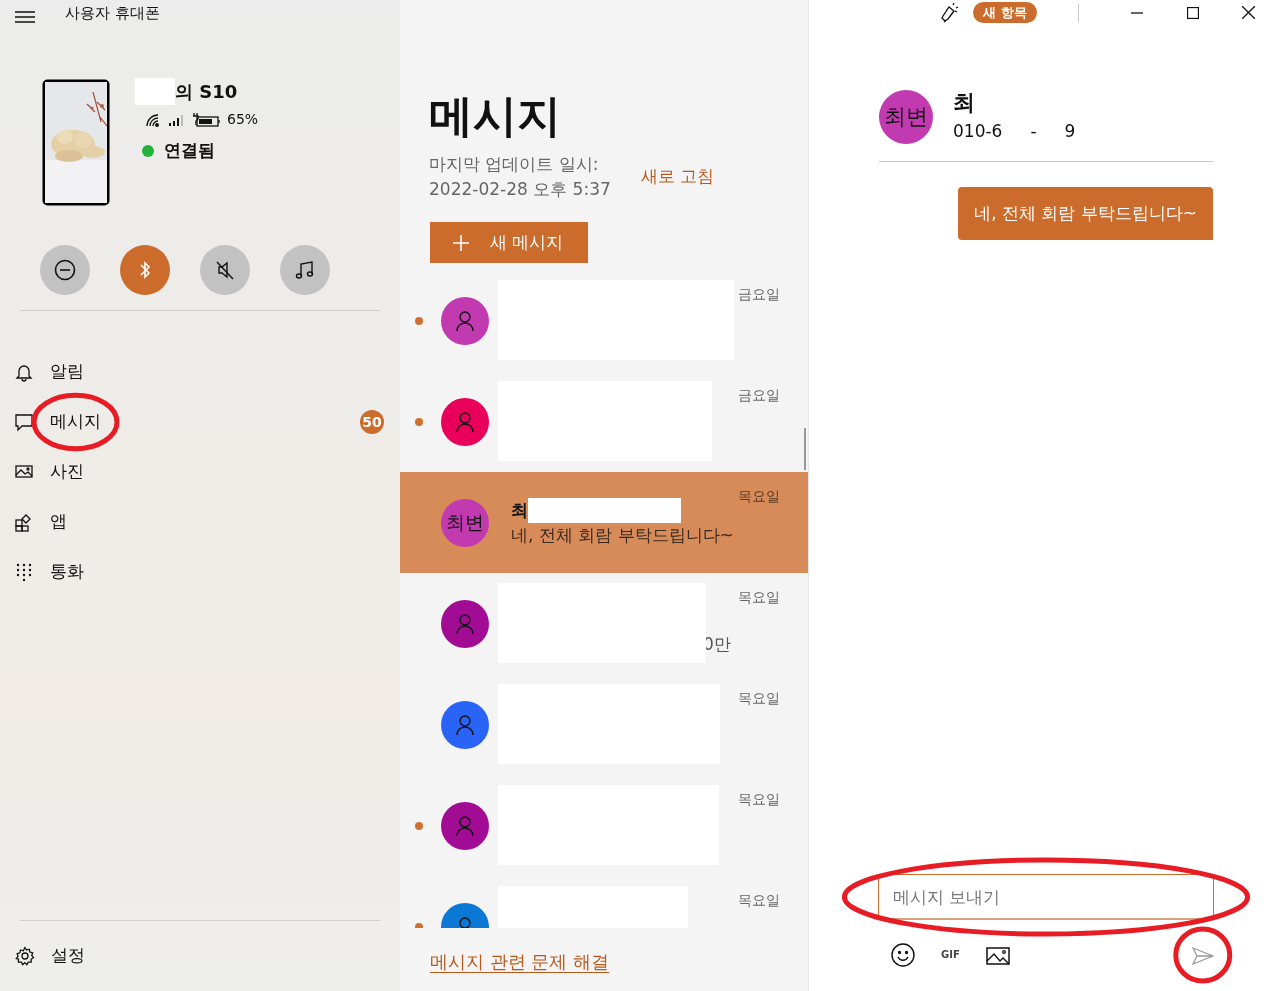 Image resolution: width=1277 pixels, height=991 pixels. I want to click on app-title: 사용자 휴대폰, so click(112, 13).